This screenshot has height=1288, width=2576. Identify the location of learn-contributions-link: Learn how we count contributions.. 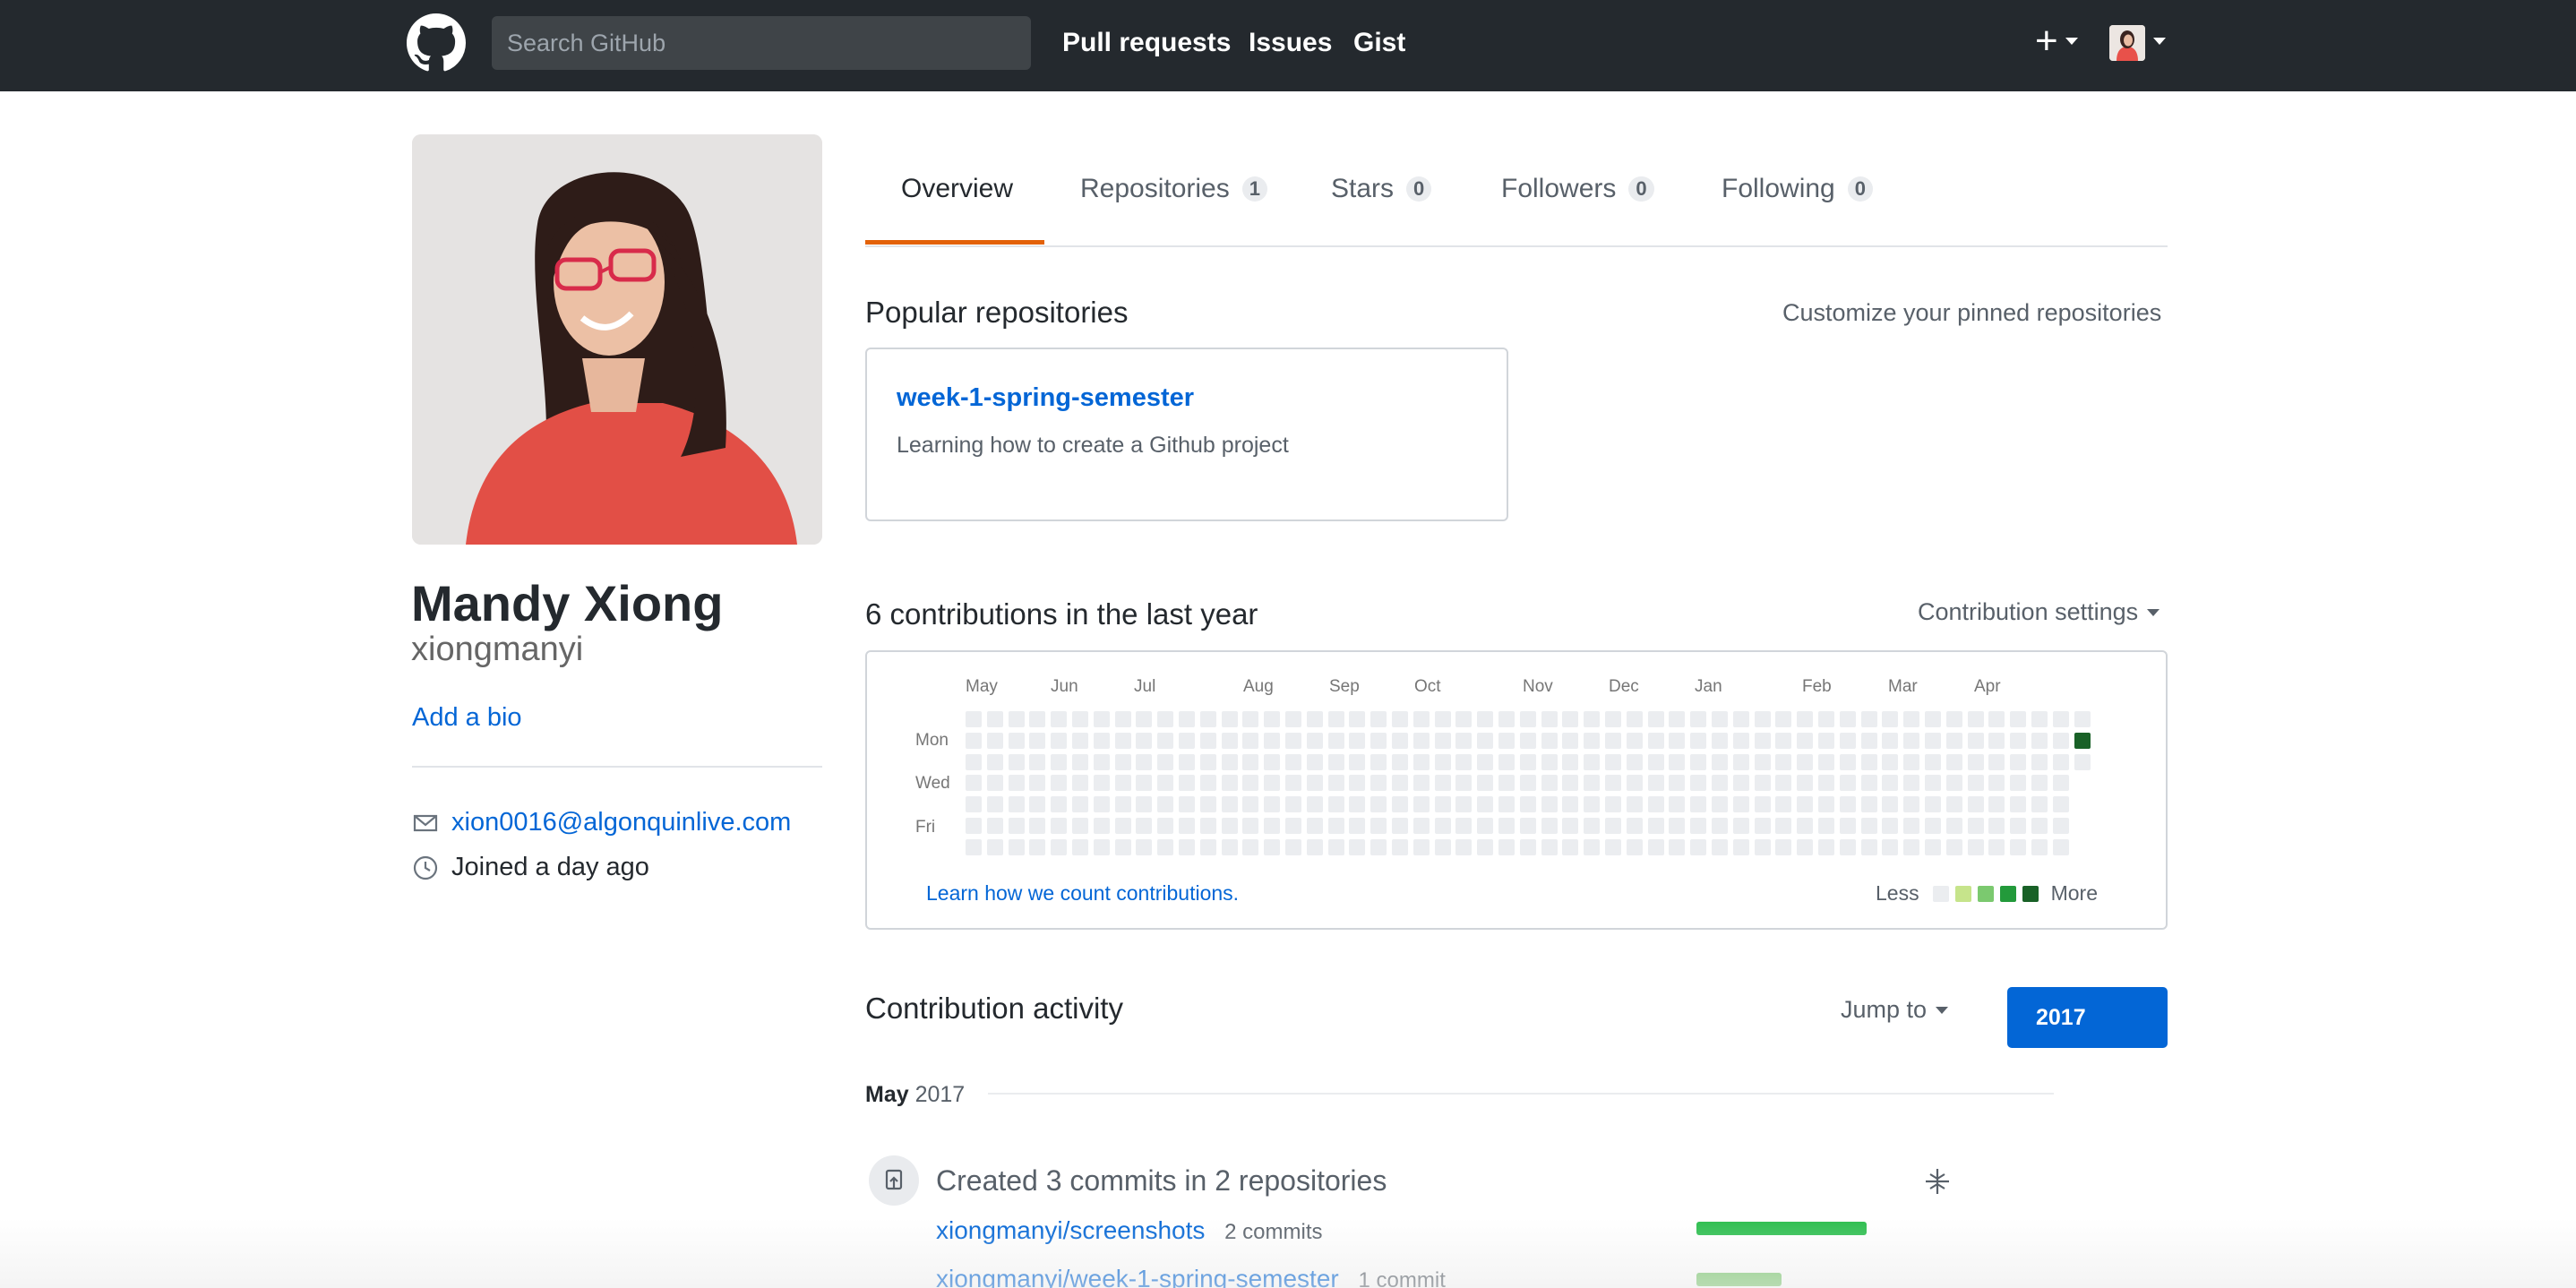
(1082, 893).